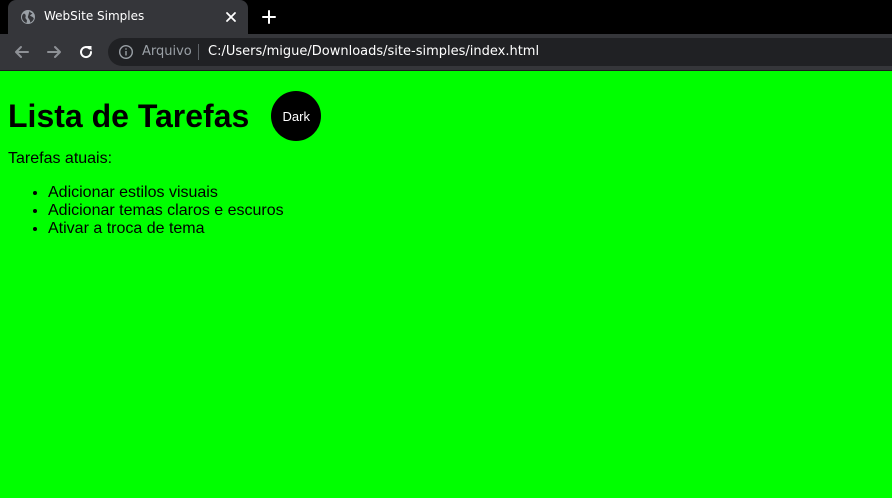  What do you see at coordinates (86, 52) in the screenshot?
I see `reload-icon` at bounding box center [86, 52].